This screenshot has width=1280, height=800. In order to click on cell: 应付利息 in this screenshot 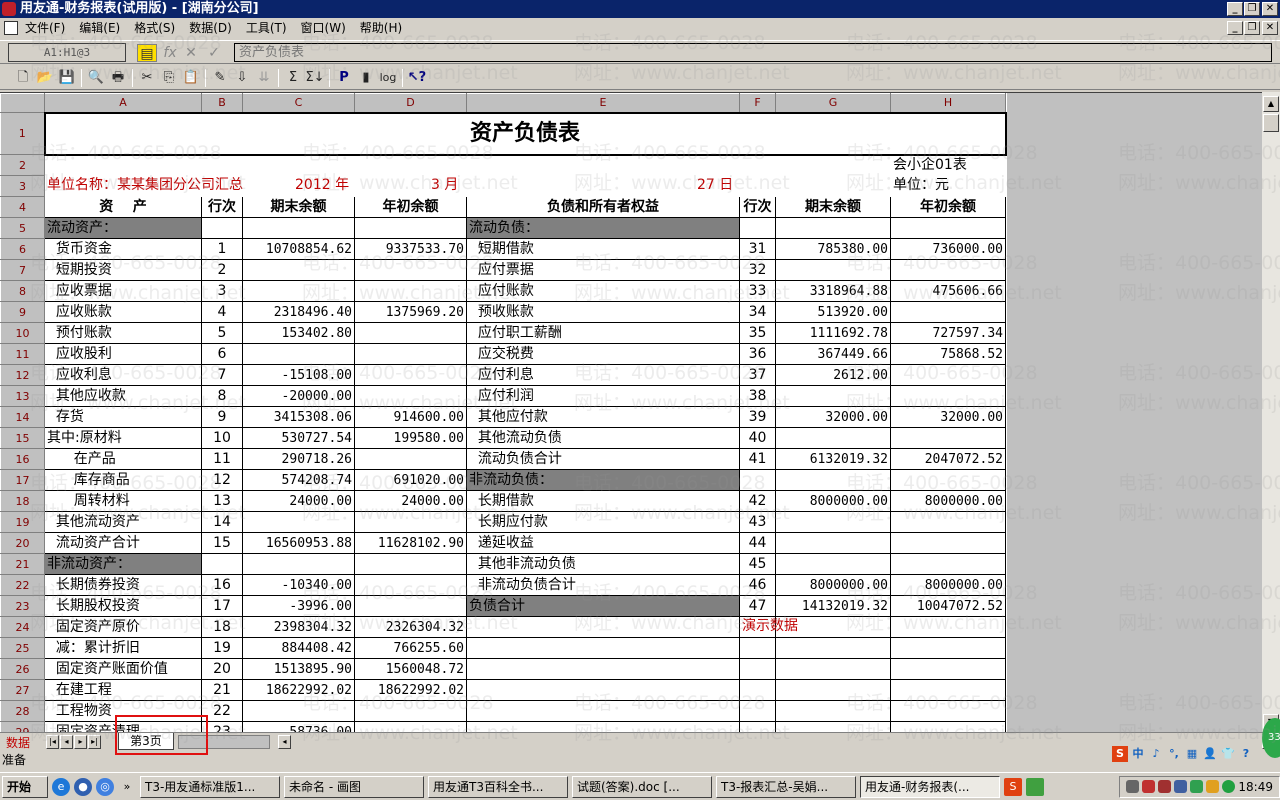, I will do `click(603, 375)`.